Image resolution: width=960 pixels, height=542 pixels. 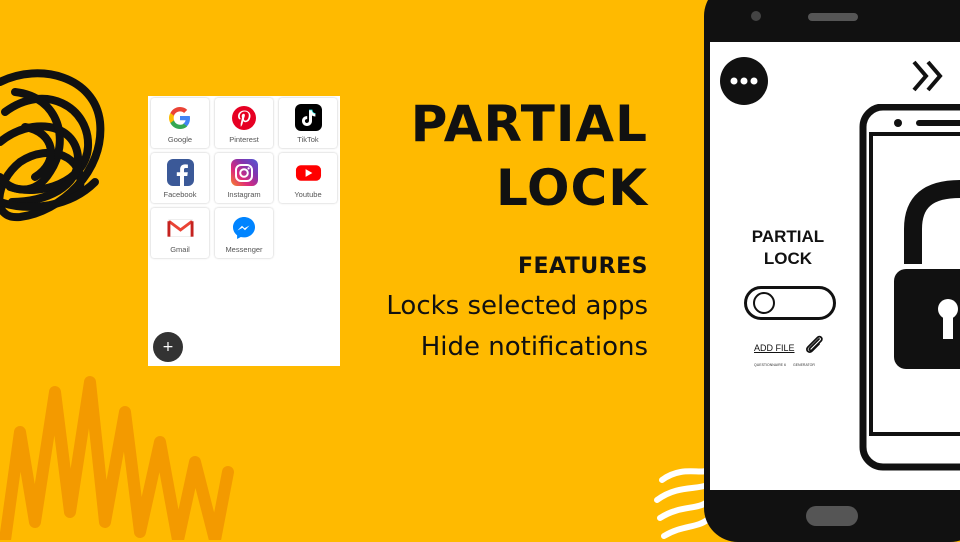 I want to click on app-tile-instagram: Instagram, so click(x=244, y=178).